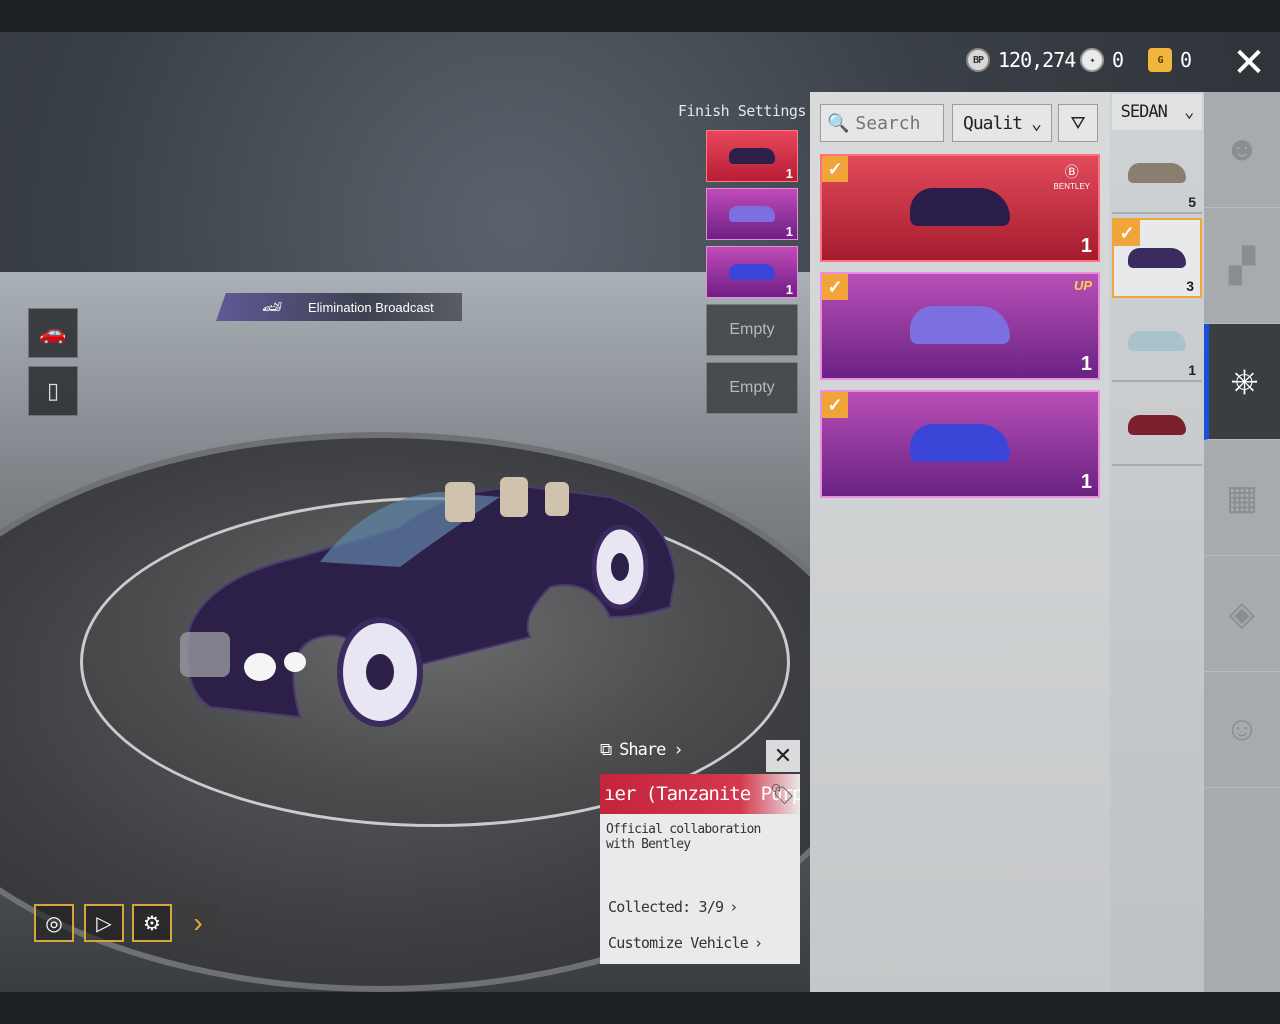  I want to click on model-count: 1, so click(1192, 370).